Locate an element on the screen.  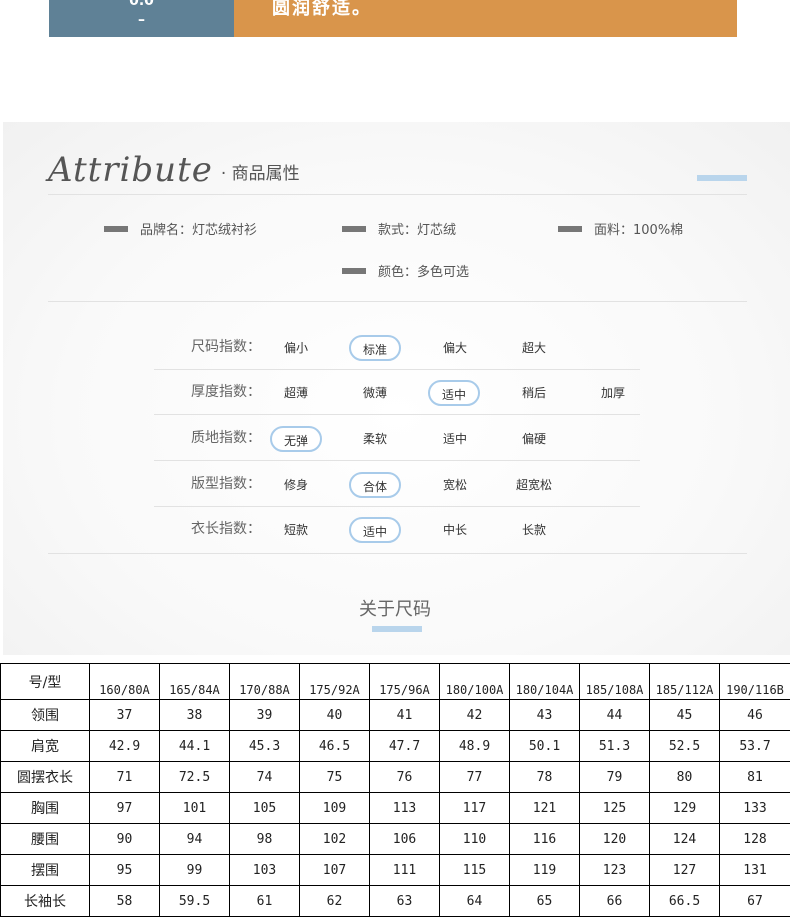
table-cell: 65 is located at coordinates (544, 901).